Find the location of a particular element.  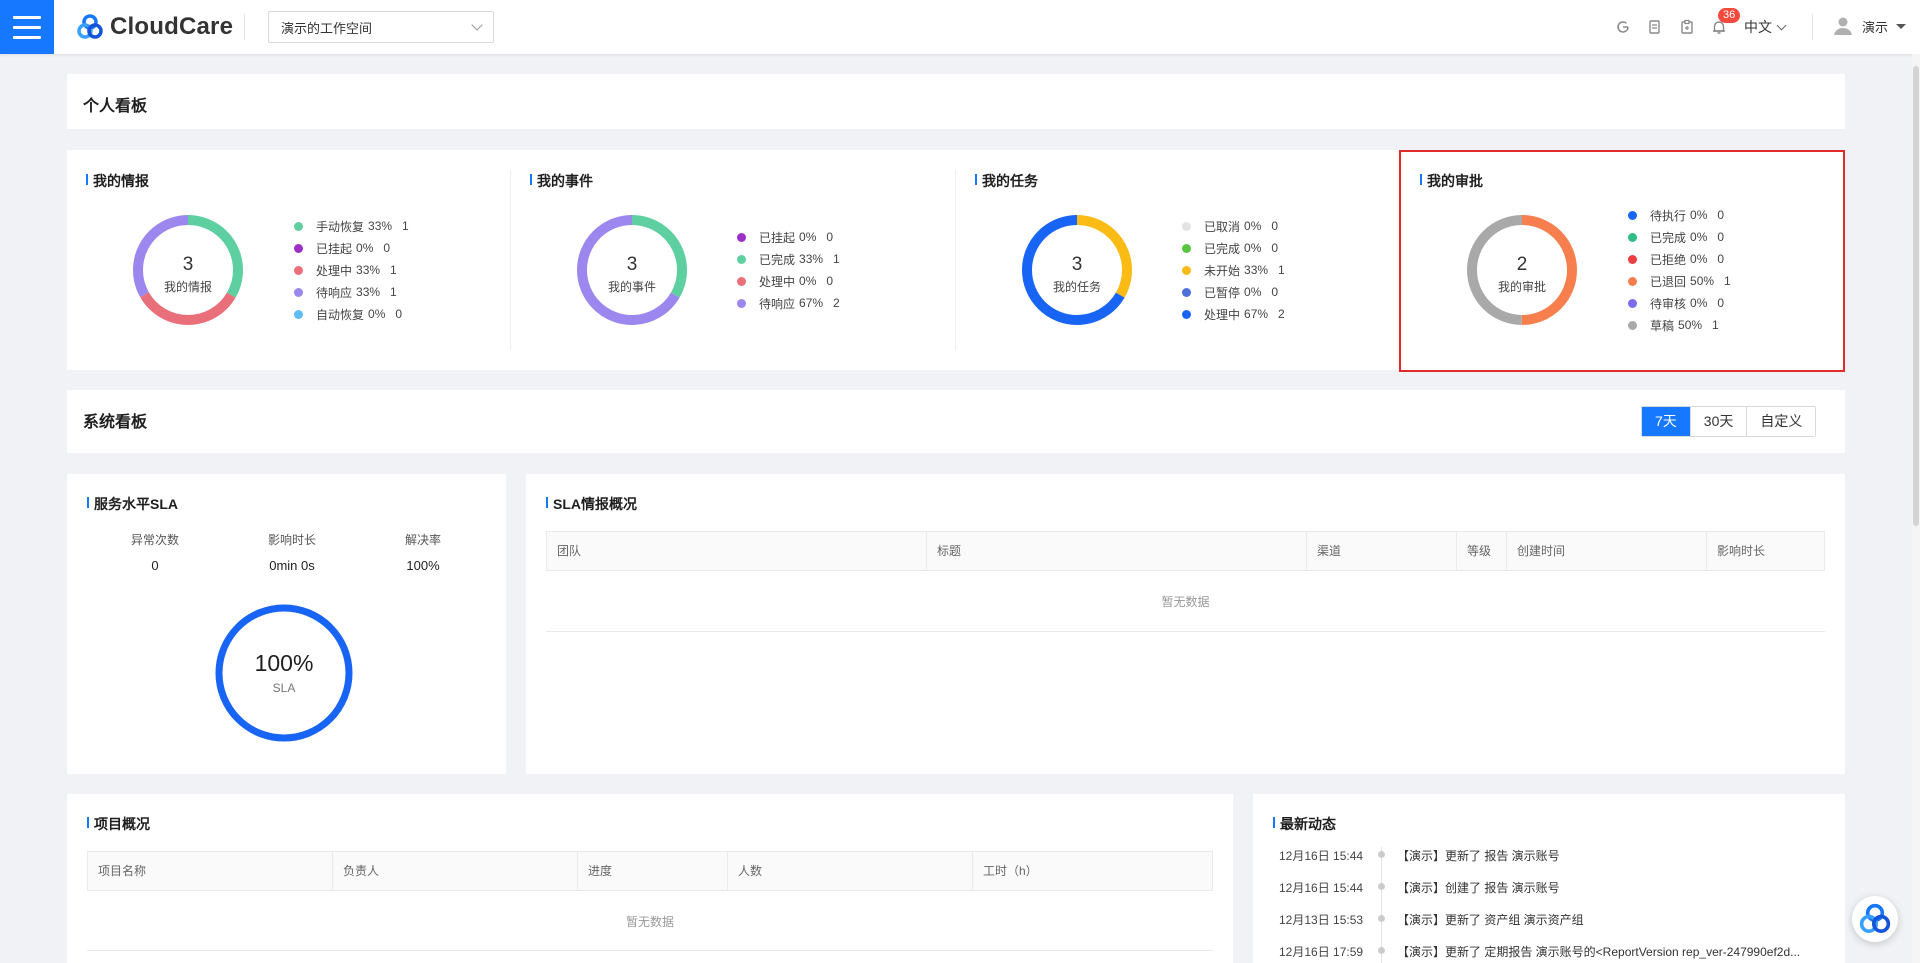

table-header-cell: 影响时长 is located at coordinates (1765, 551).